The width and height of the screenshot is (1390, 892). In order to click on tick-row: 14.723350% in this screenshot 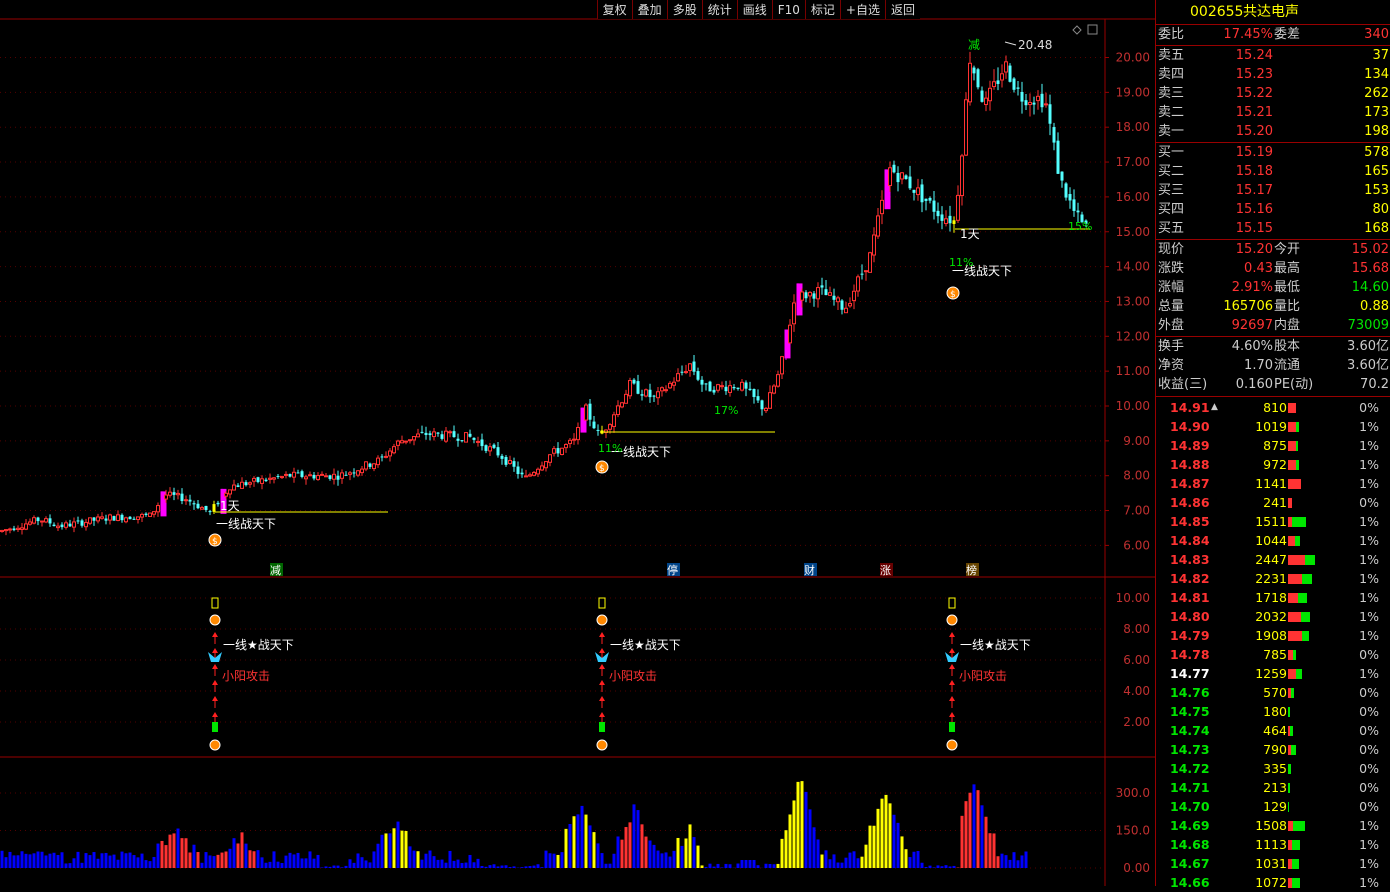, I will do `click(1273, 768)`.